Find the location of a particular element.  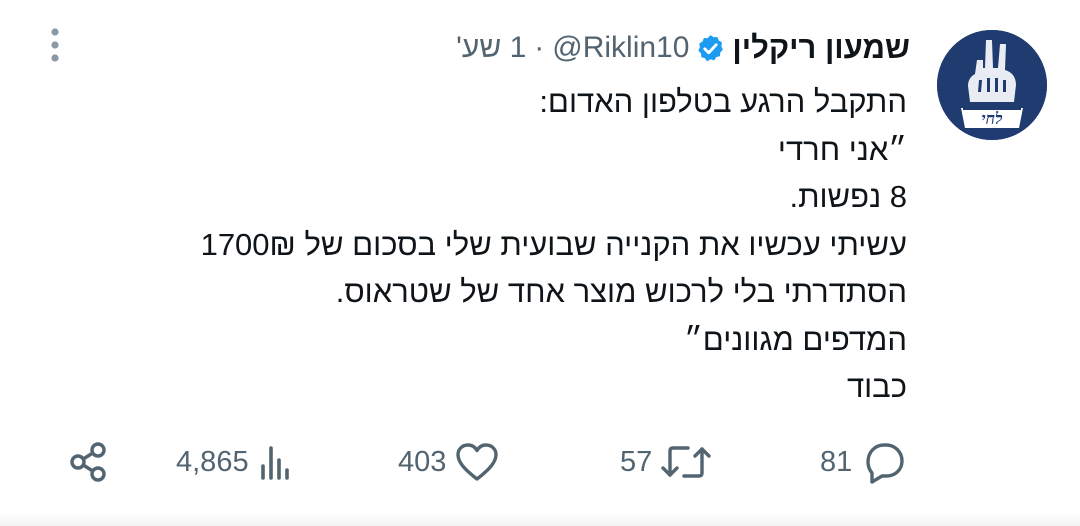

tweet-text-line: 8 נפשות. is located at coordinates (848, 196).